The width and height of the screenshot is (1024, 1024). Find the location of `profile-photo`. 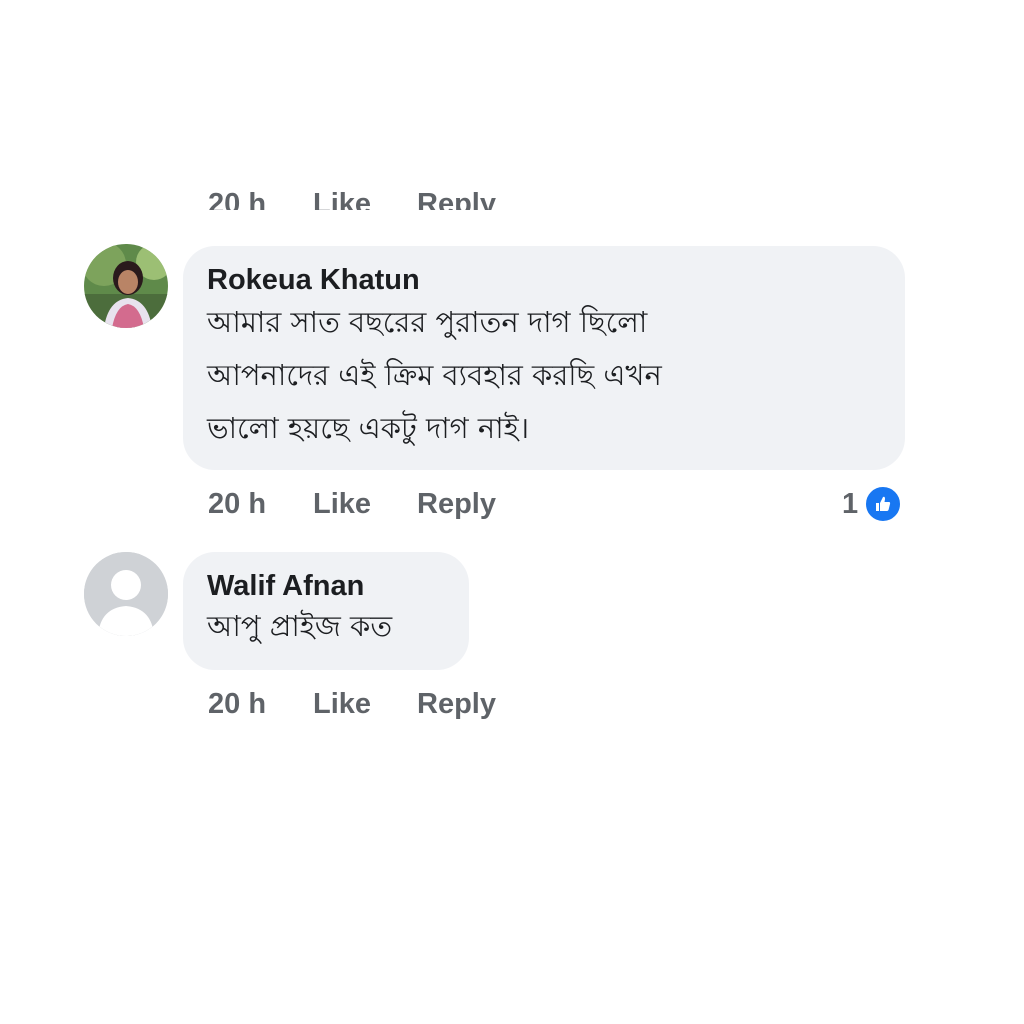

profile-photo is located at coordinates (126, 286).